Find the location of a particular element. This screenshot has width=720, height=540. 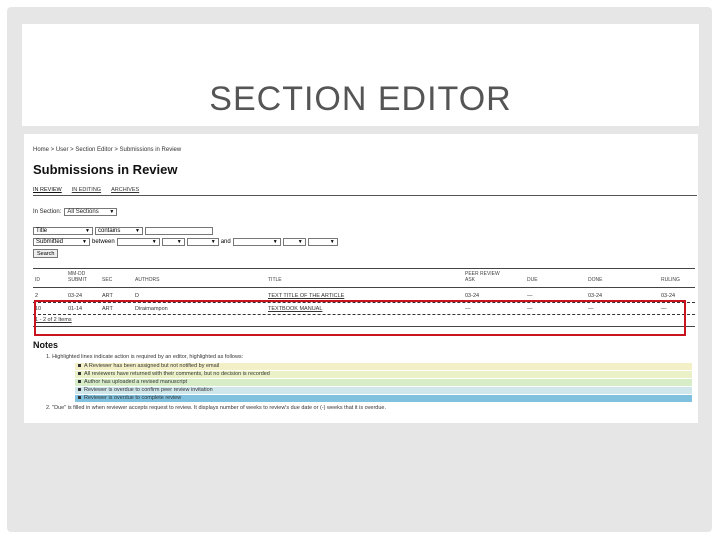

section-select: All Sections ▼ is located at coordinates (91, 212).